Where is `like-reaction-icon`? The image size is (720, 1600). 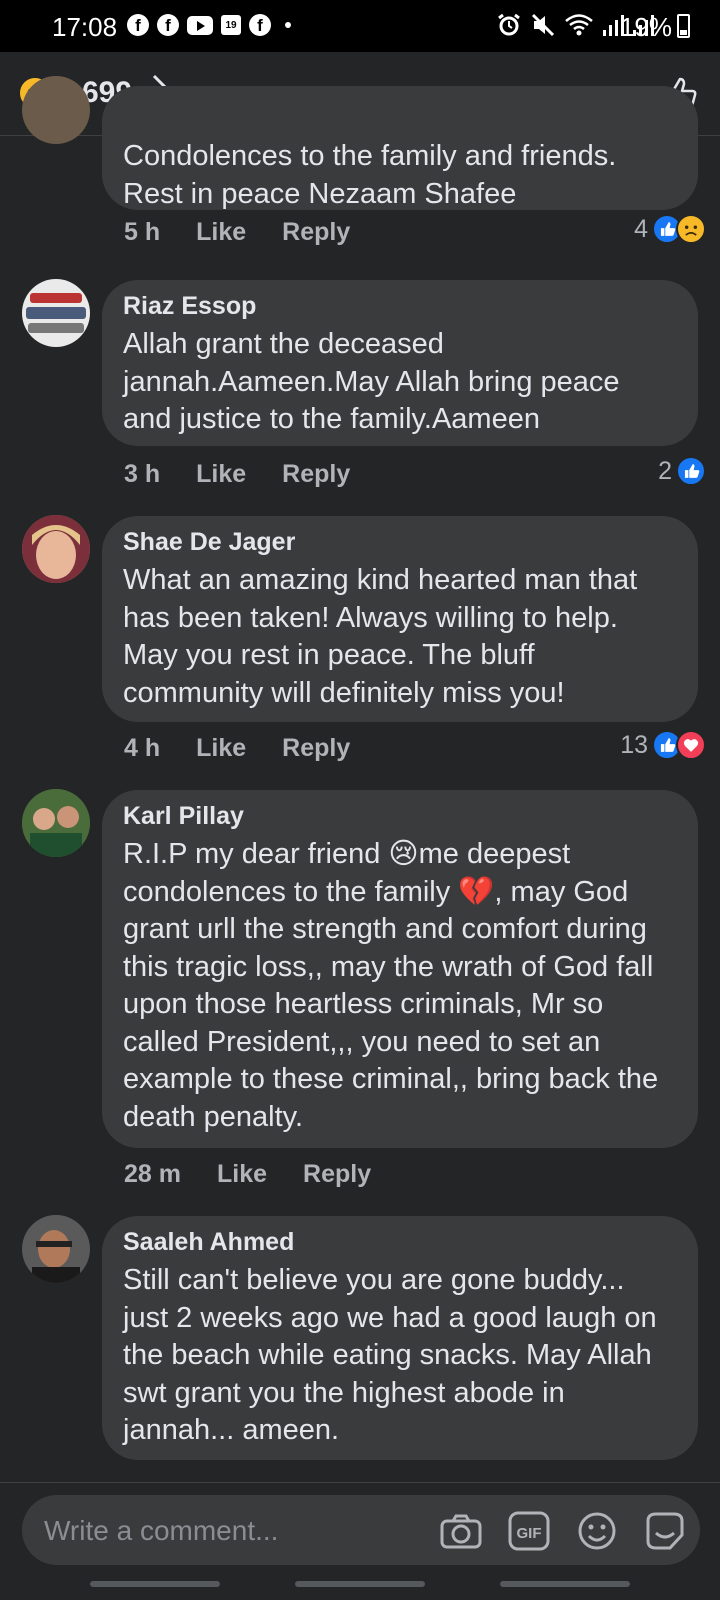
like-reaction-icon is located at coordinates (691, 471).